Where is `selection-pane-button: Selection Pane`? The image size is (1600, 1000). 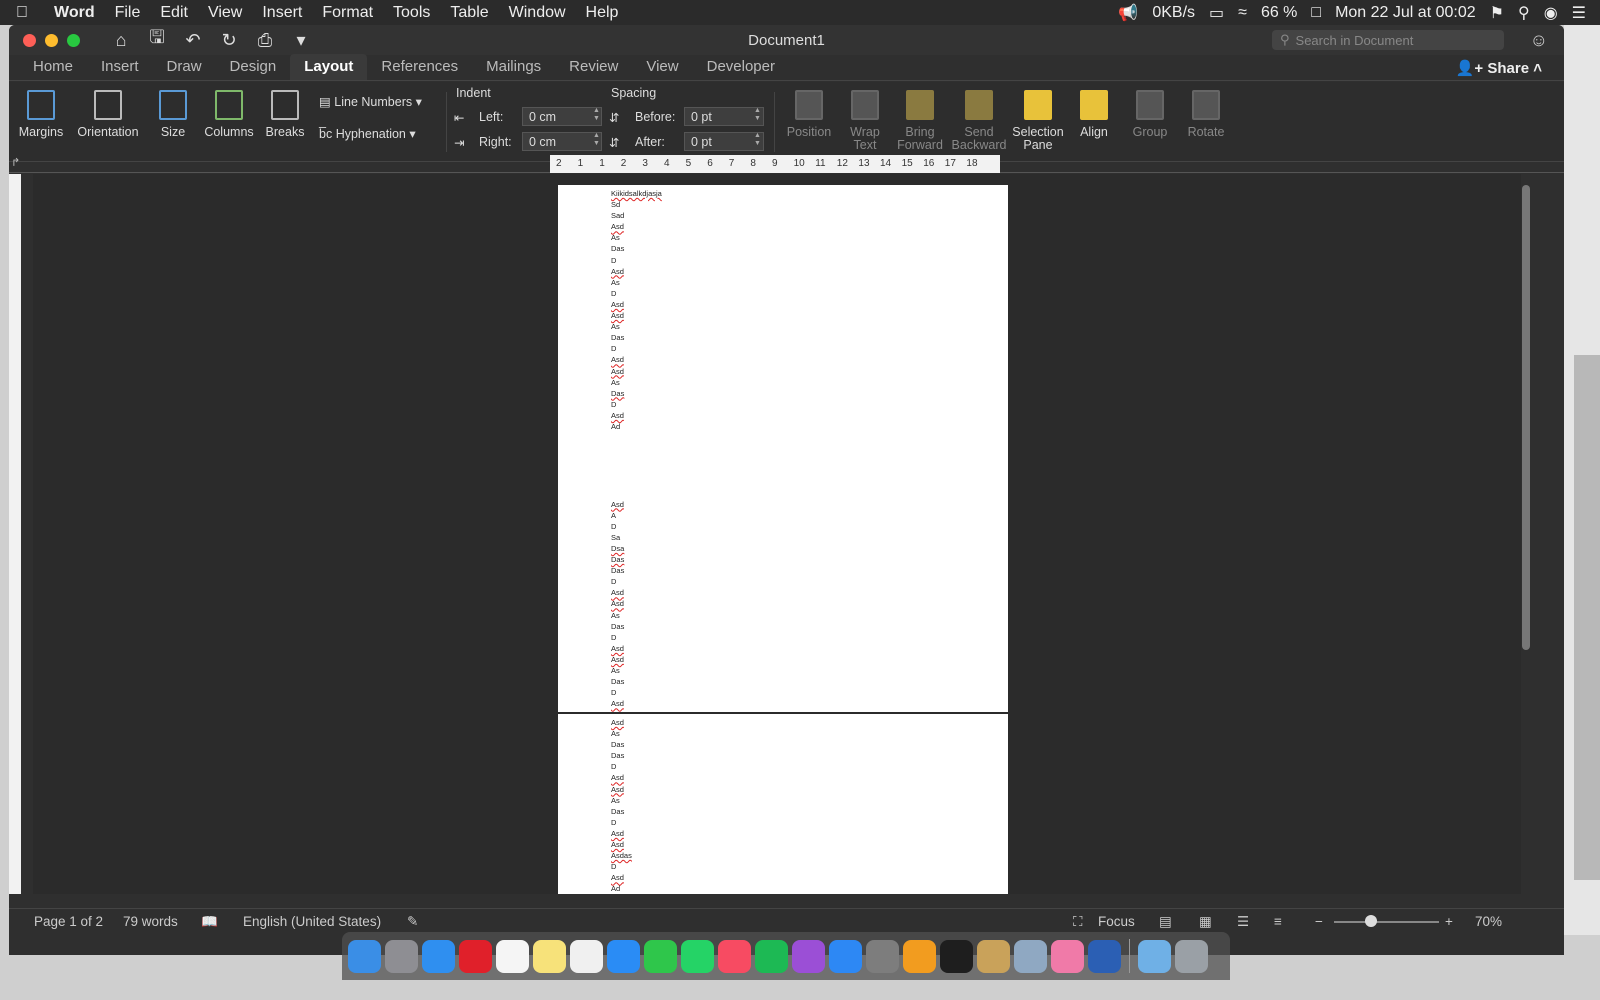
selection-pane-button: Selection Pane is located at coordinates (1038, 121).